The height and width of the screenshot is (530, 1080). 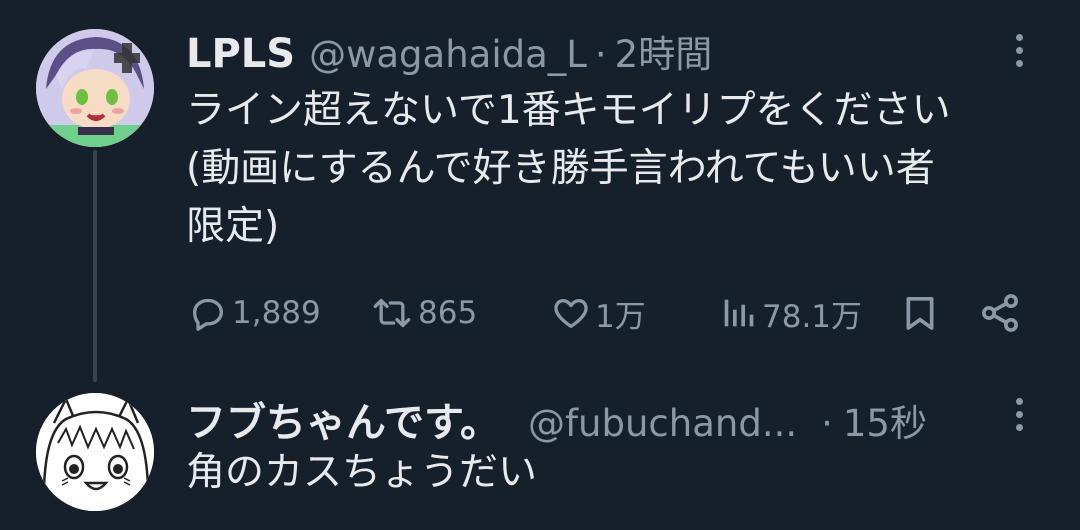 What do you see at coordinates (560, 168) in the screenshot?
I see `tweet-text-line: (動画にするんで好き勝手言われてもいい者` at bounding box center [560, 168].